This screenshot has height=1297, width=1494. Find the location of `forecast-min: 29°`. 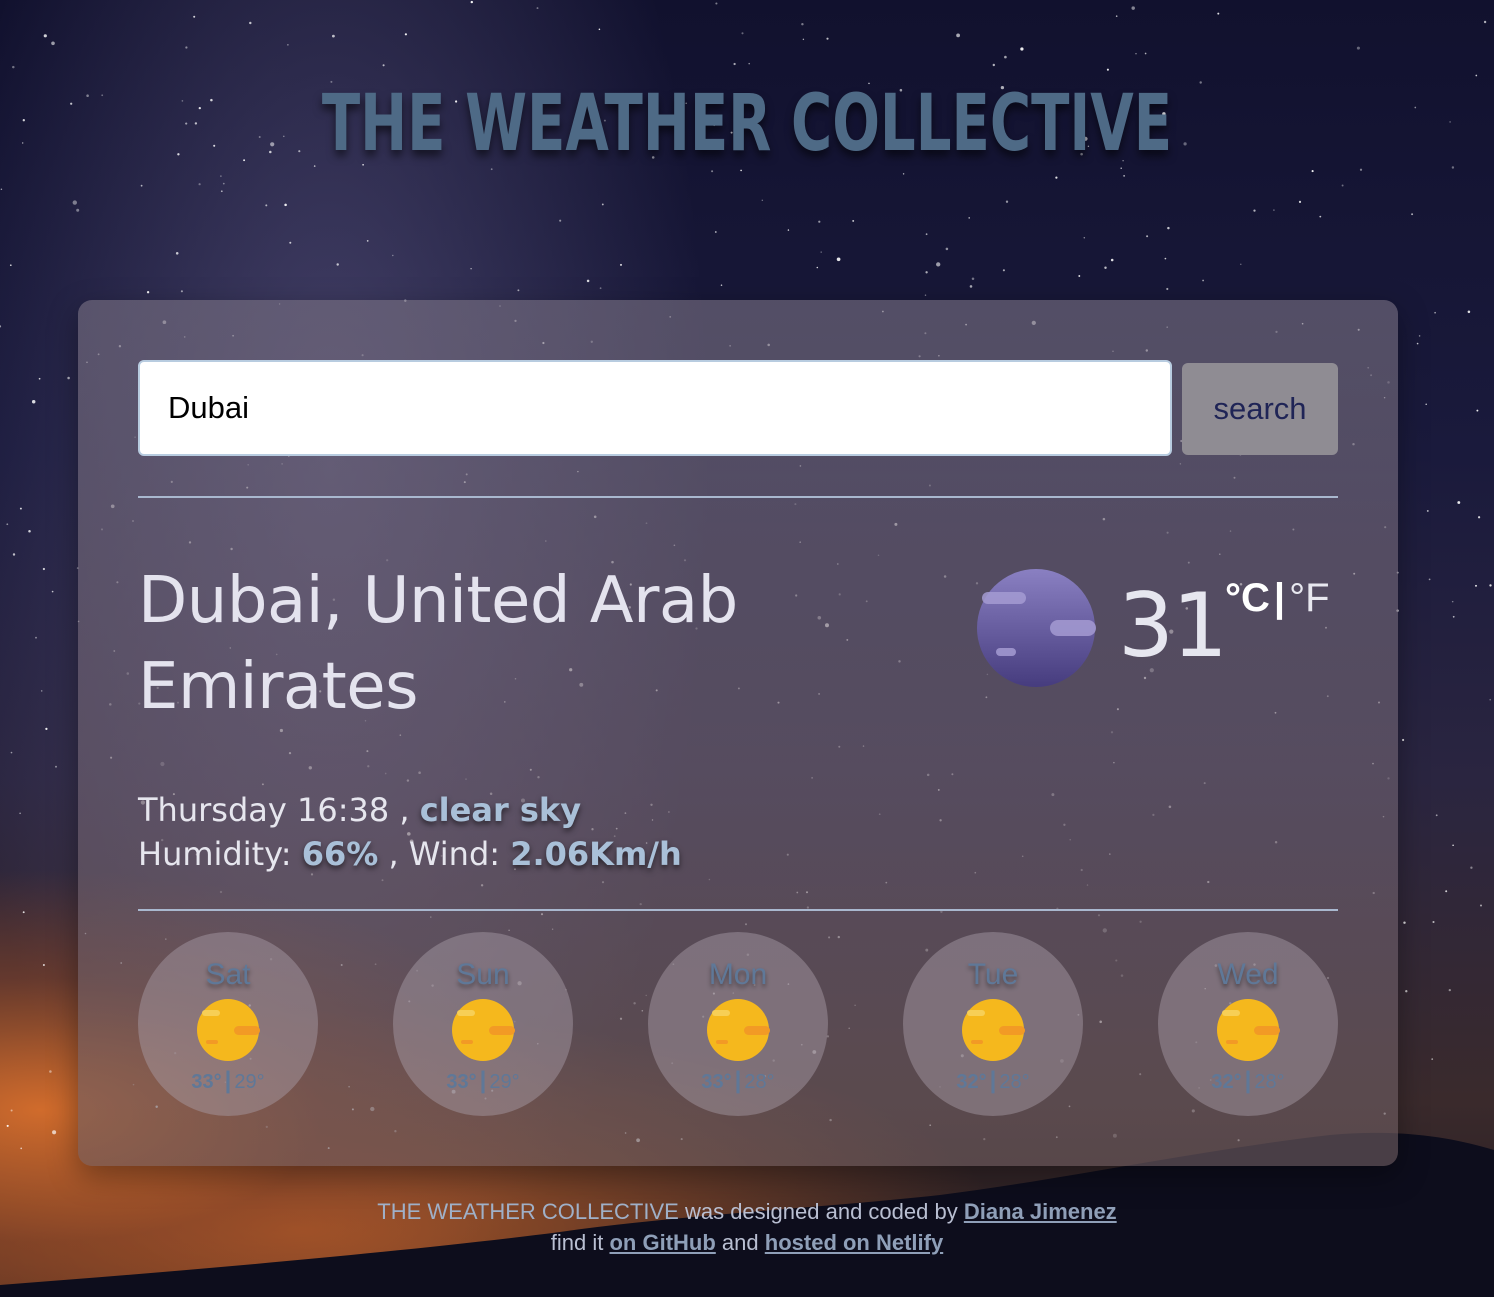

forecast-min: 29° is located at coordinates (504, 1082).